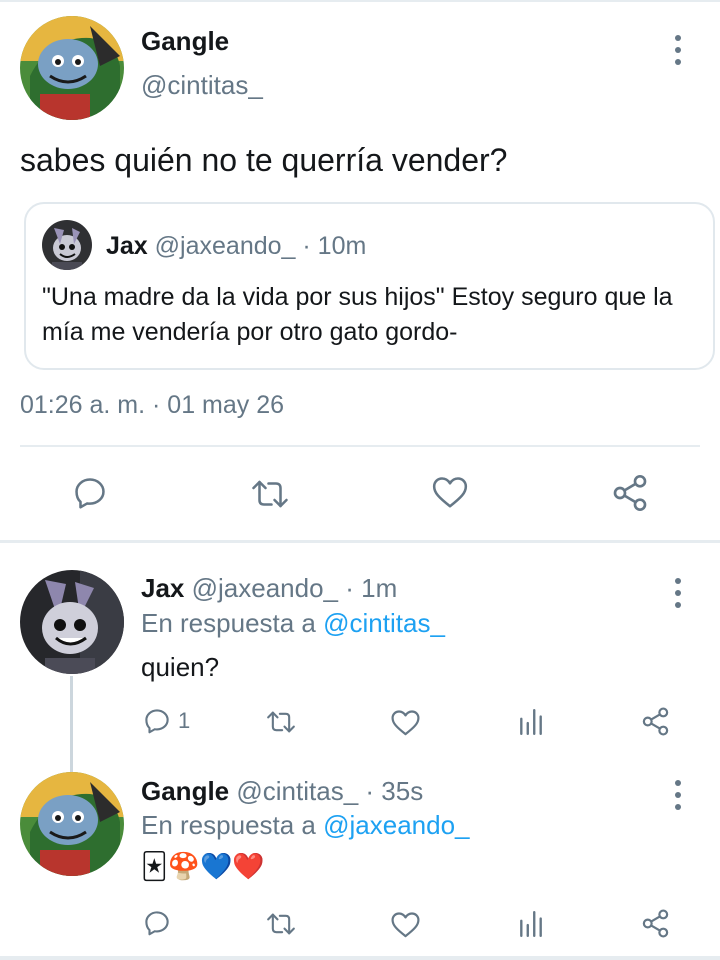  I want to click on reply-meta: Jax @jaxeando_ · 1m, so click(269, 588).